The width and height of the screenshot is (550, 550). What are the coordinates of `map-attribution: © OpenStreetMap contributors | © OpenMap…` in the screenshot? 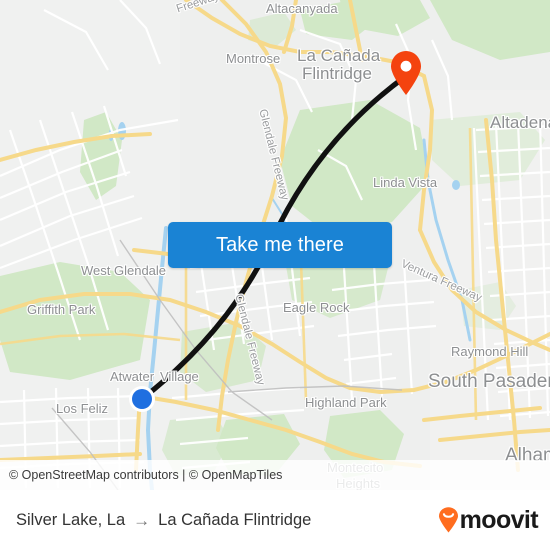 It's located at (275, 475).